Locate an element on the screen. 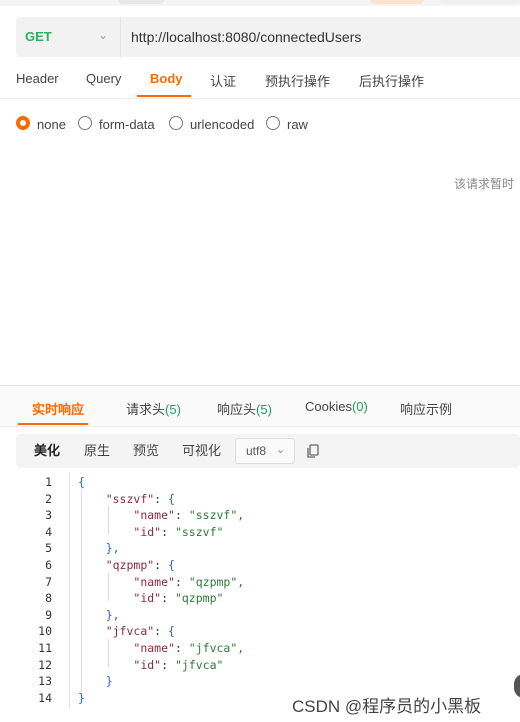  tab-query: Query is located at coordinates (103, 78).